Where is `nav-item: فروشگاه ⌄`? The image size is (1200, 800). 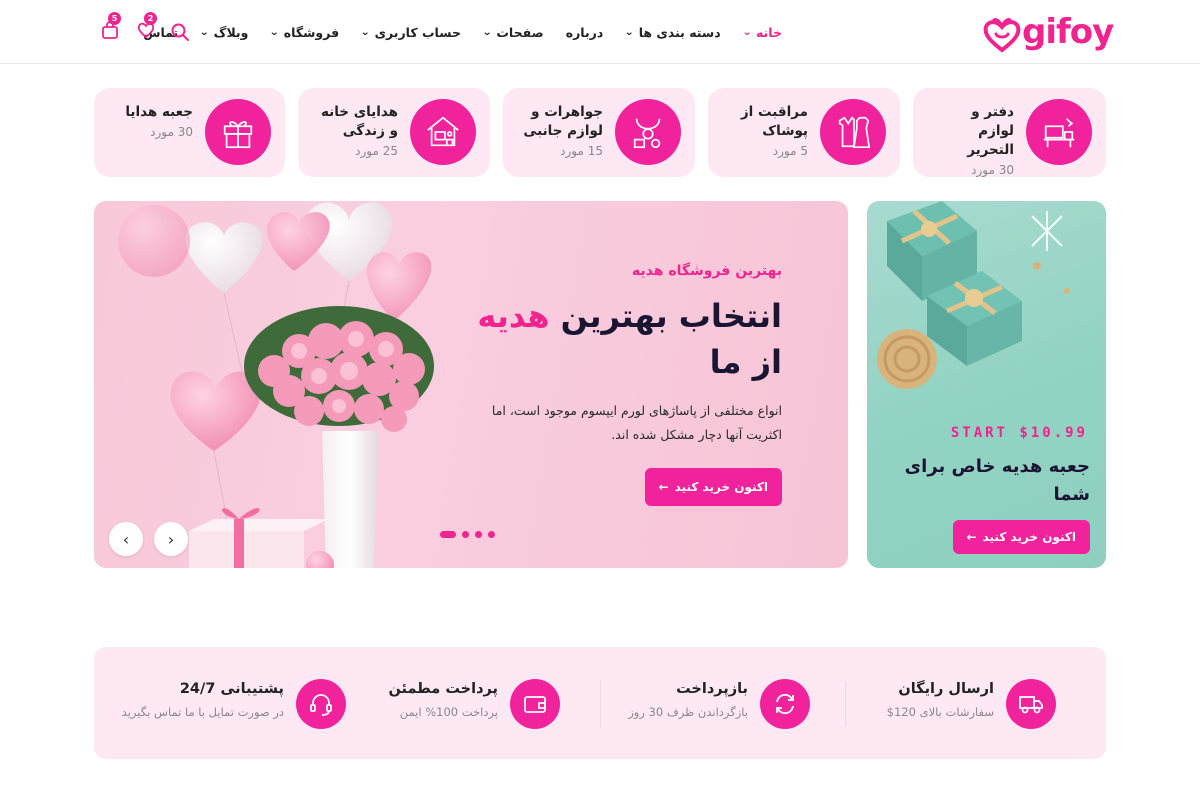 nav-item: فروشگاه ⌄ is located at coordinates (304, 32).